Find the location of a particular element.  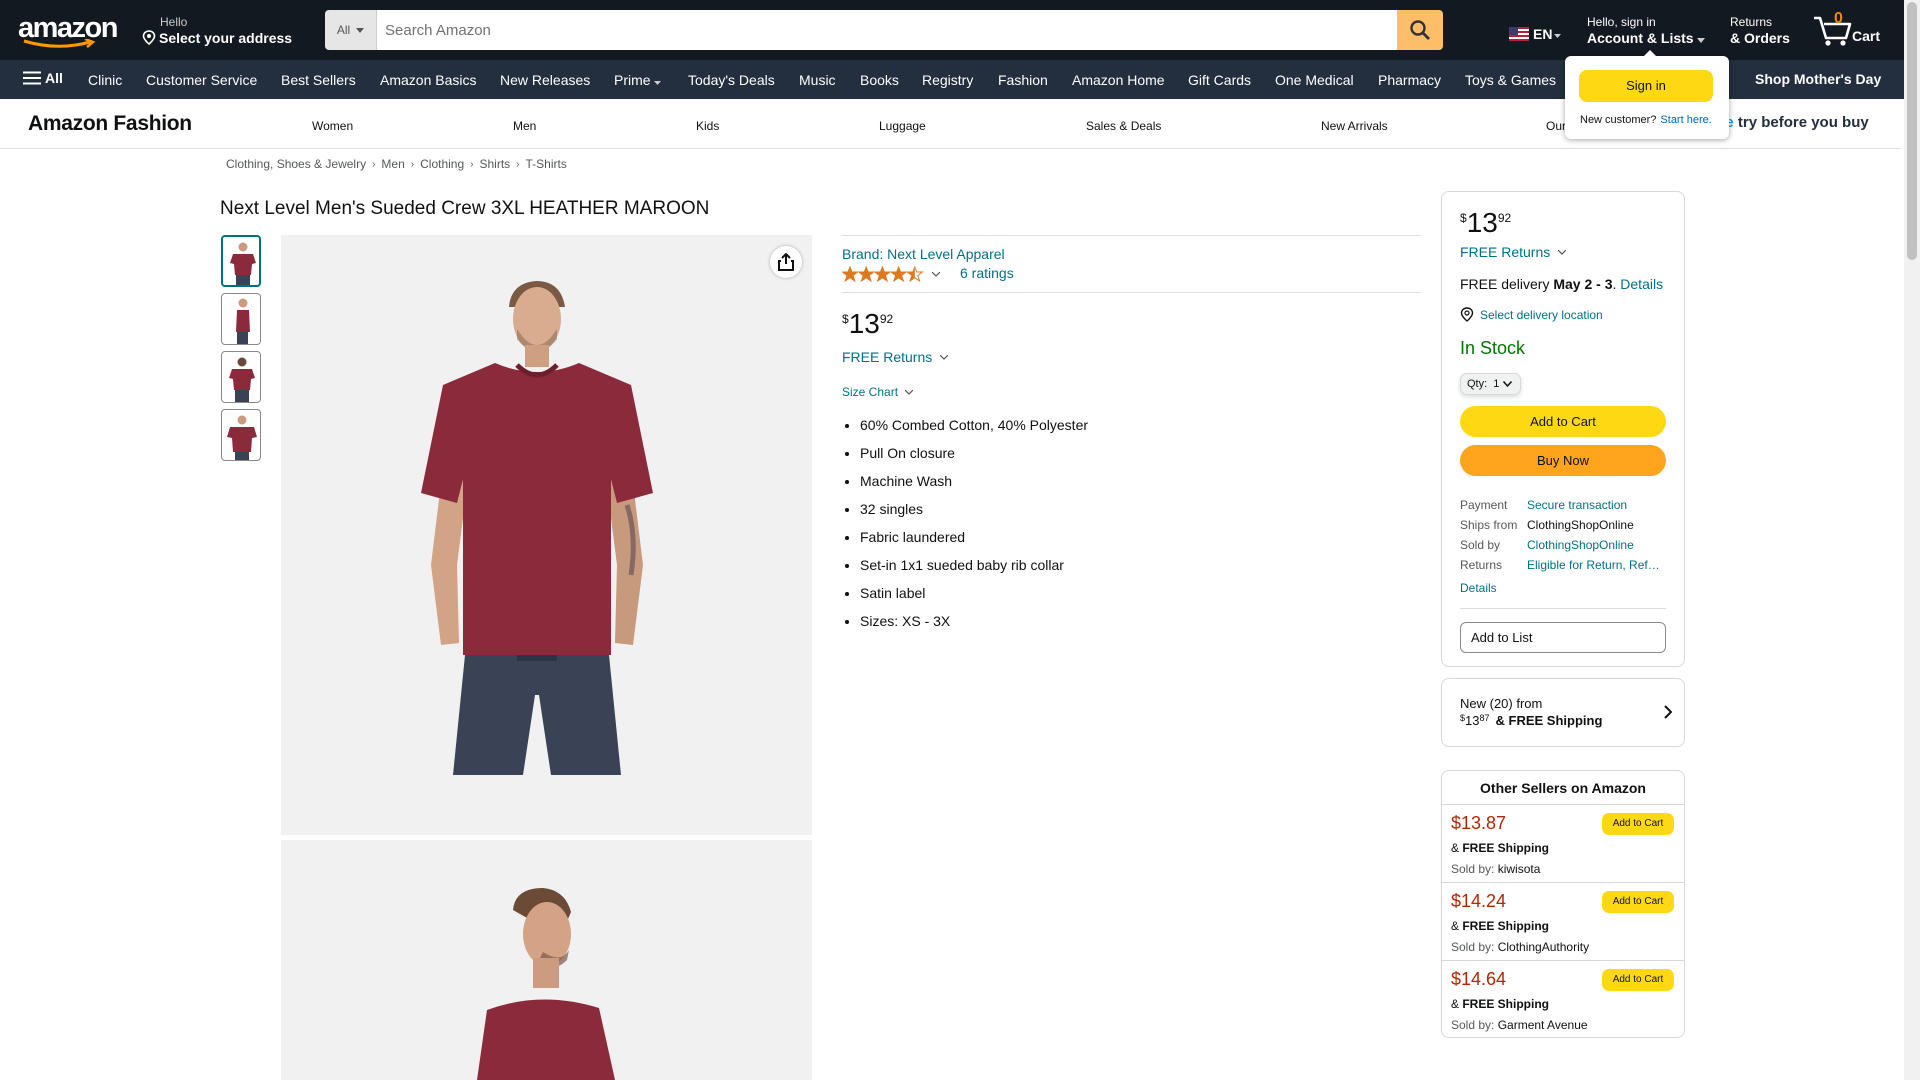

search-button is located at coordinates (1420, 30).